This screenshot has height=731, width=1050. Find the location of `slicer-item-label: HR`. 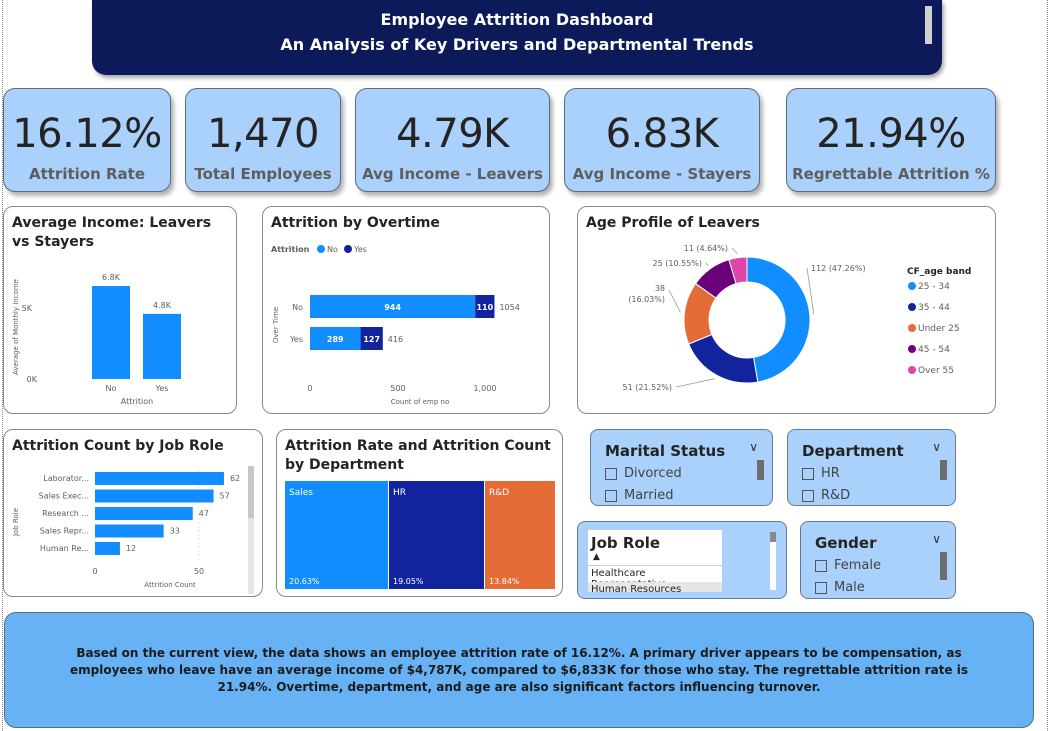

slicer-item-label: HR is located at coordinates (830, 473).